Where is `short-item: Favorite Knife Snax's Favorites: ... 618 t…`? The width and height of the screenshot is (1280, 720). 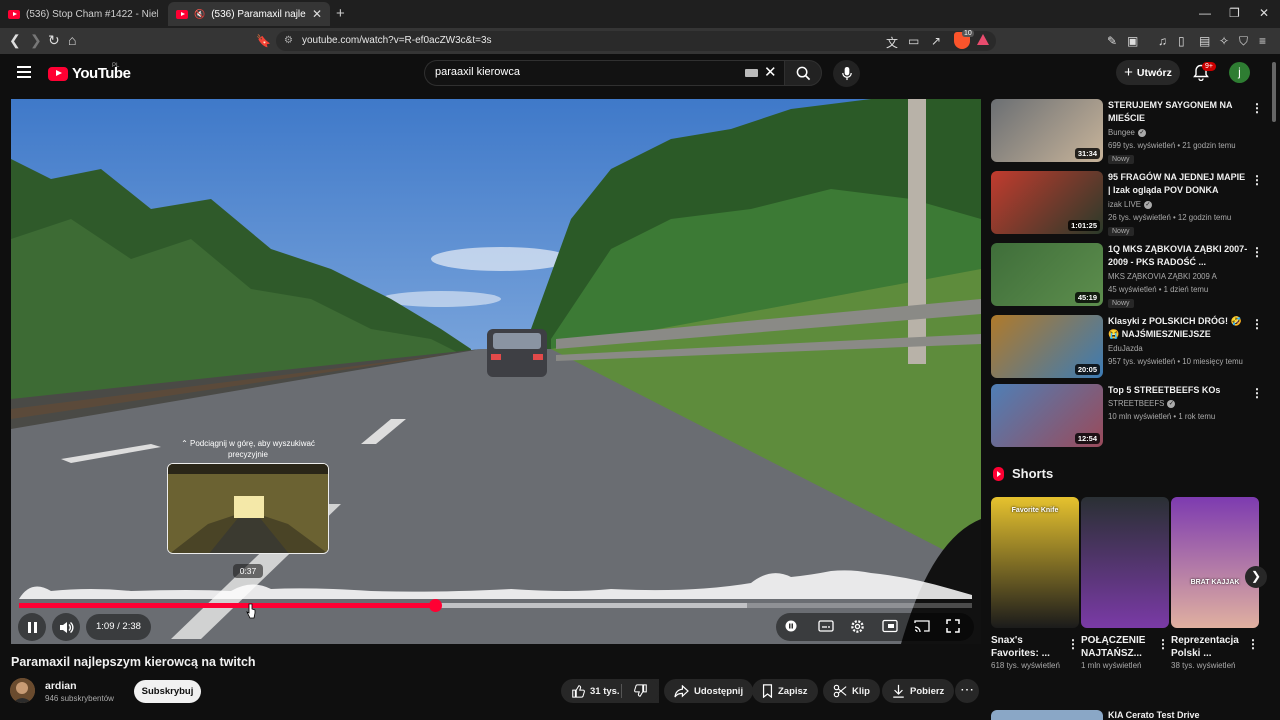
short-item: Favorite Knife Snax's Favorites: ... 618 t… is located at coordinates (1035, 584).